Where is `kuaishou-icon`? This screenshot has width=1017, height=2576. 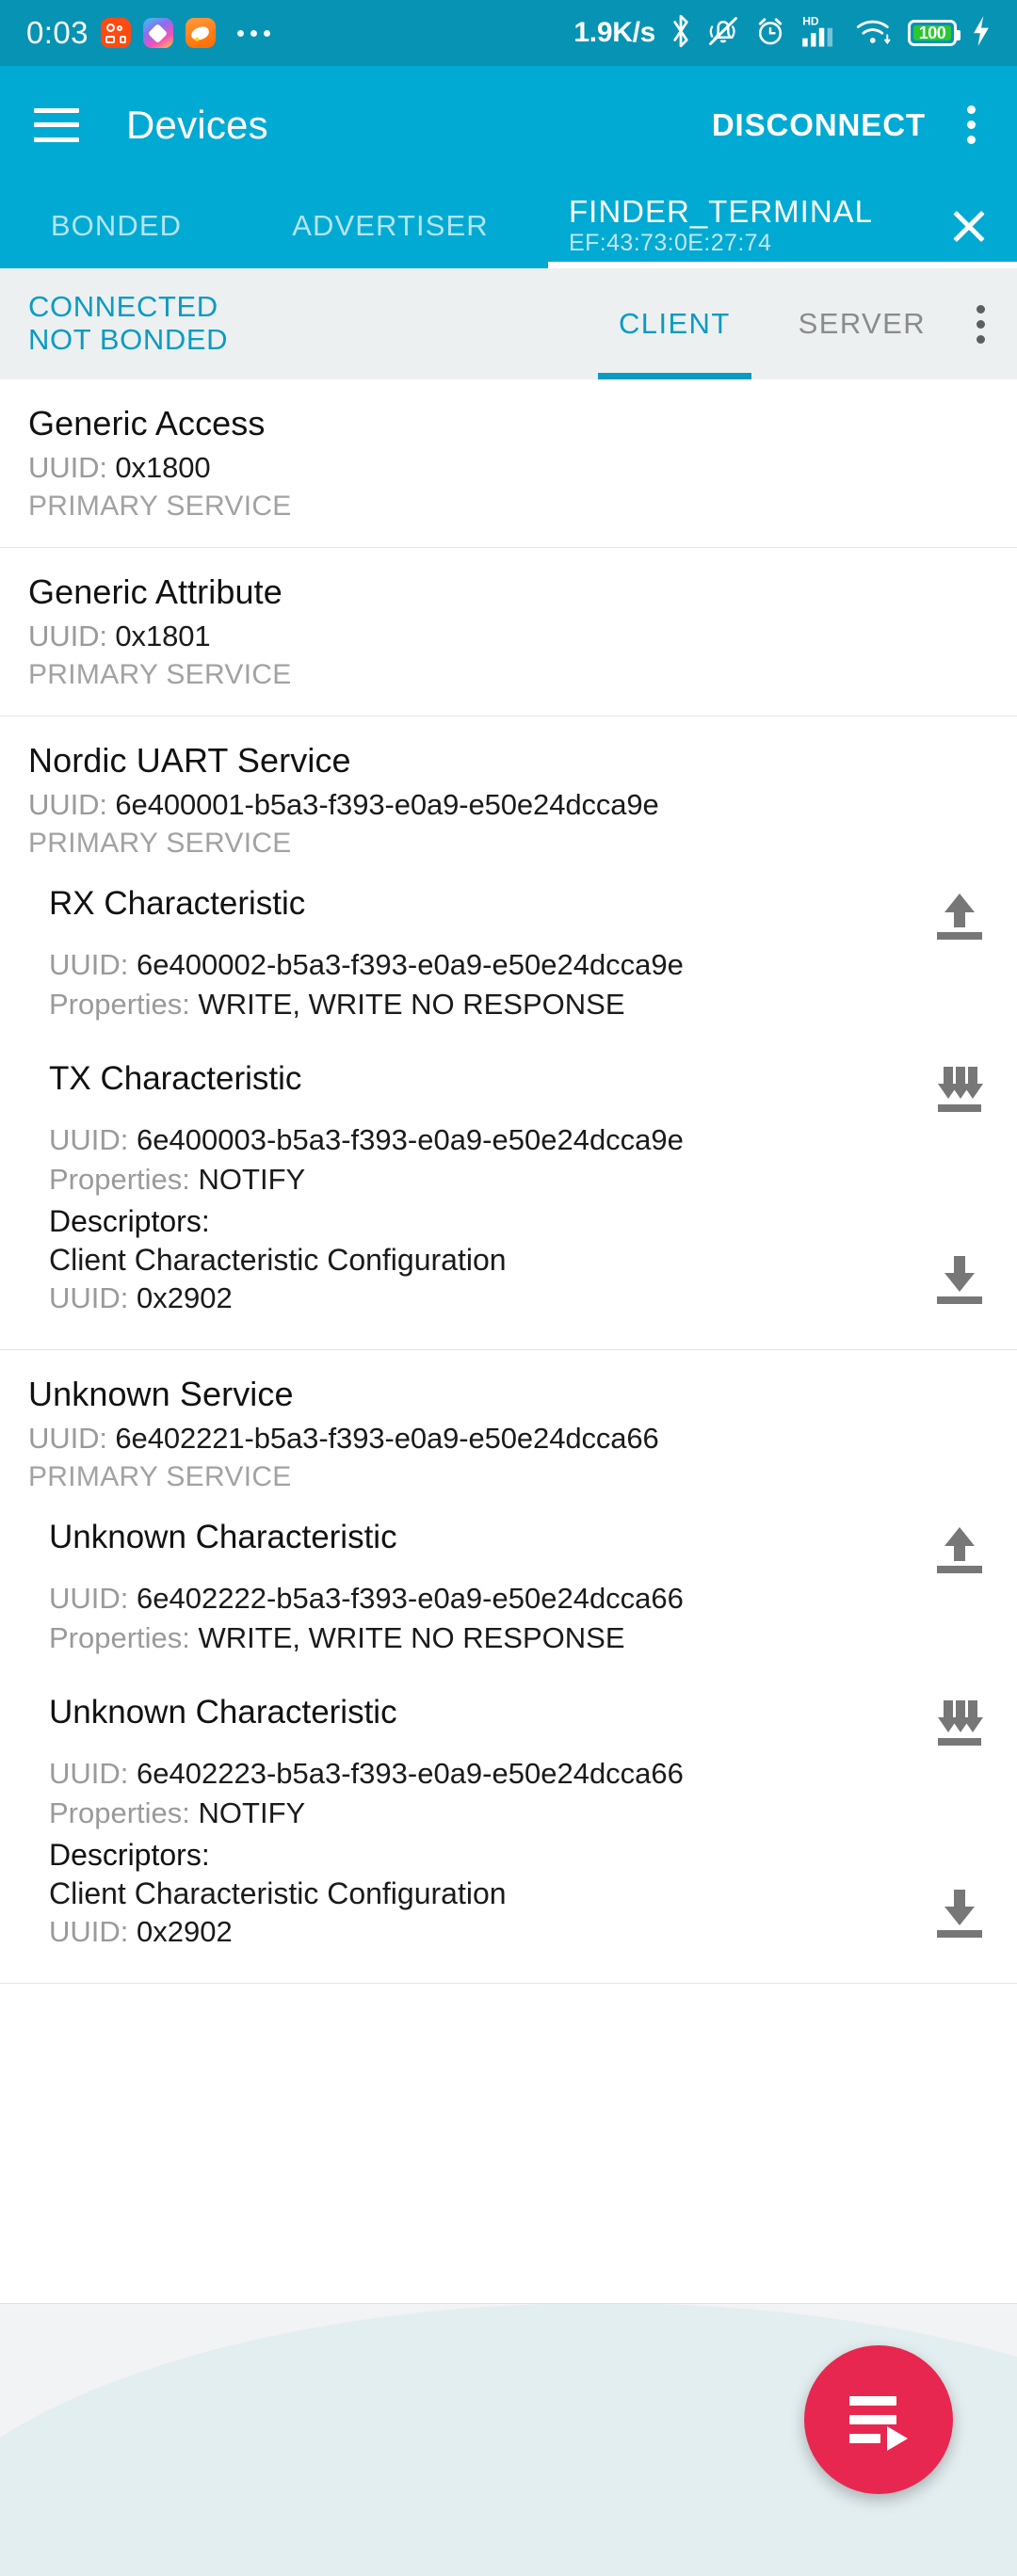 kuaishou-icon is located at coordinates (115, 33).